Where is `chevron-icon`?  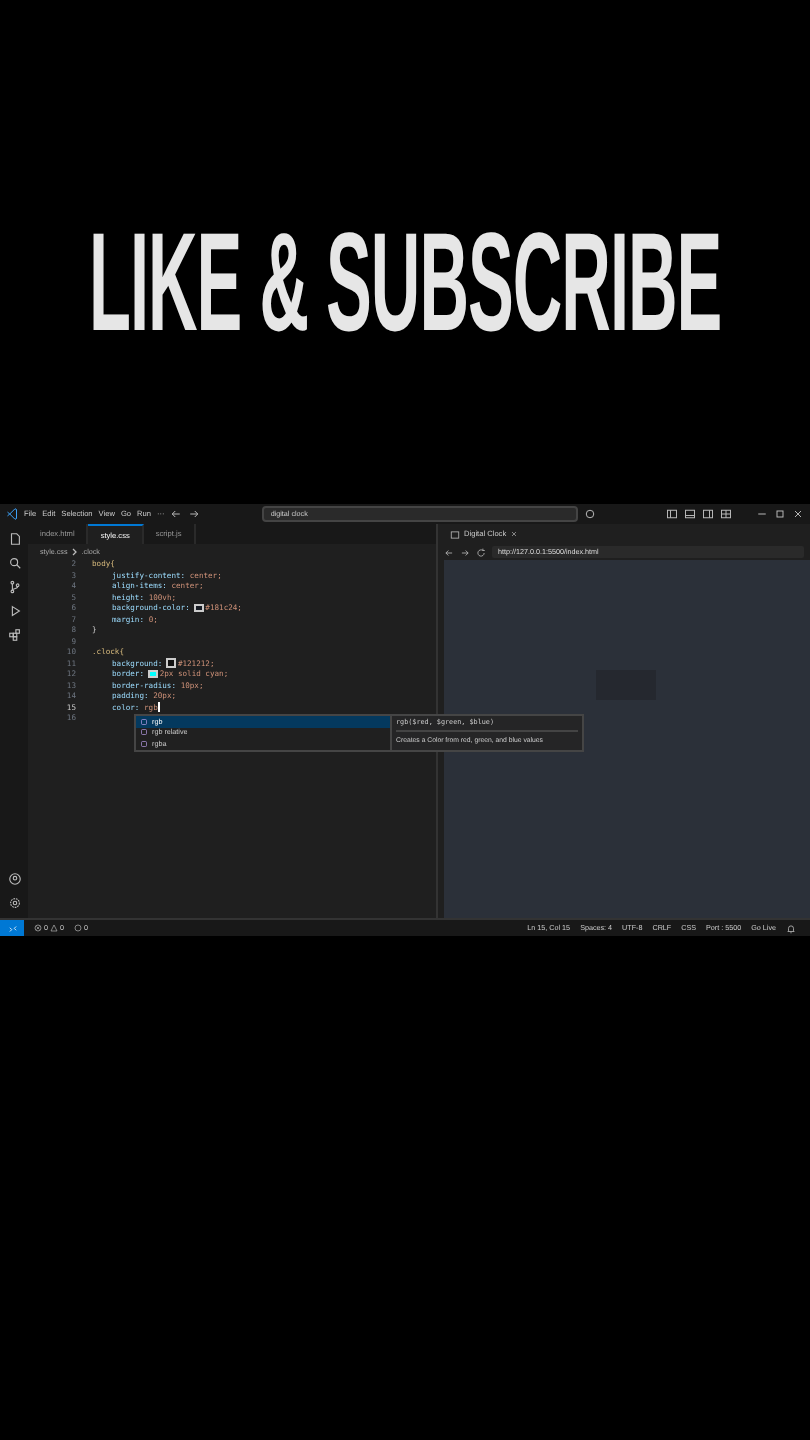 chevron-icon is located at coordinates (74, 551).